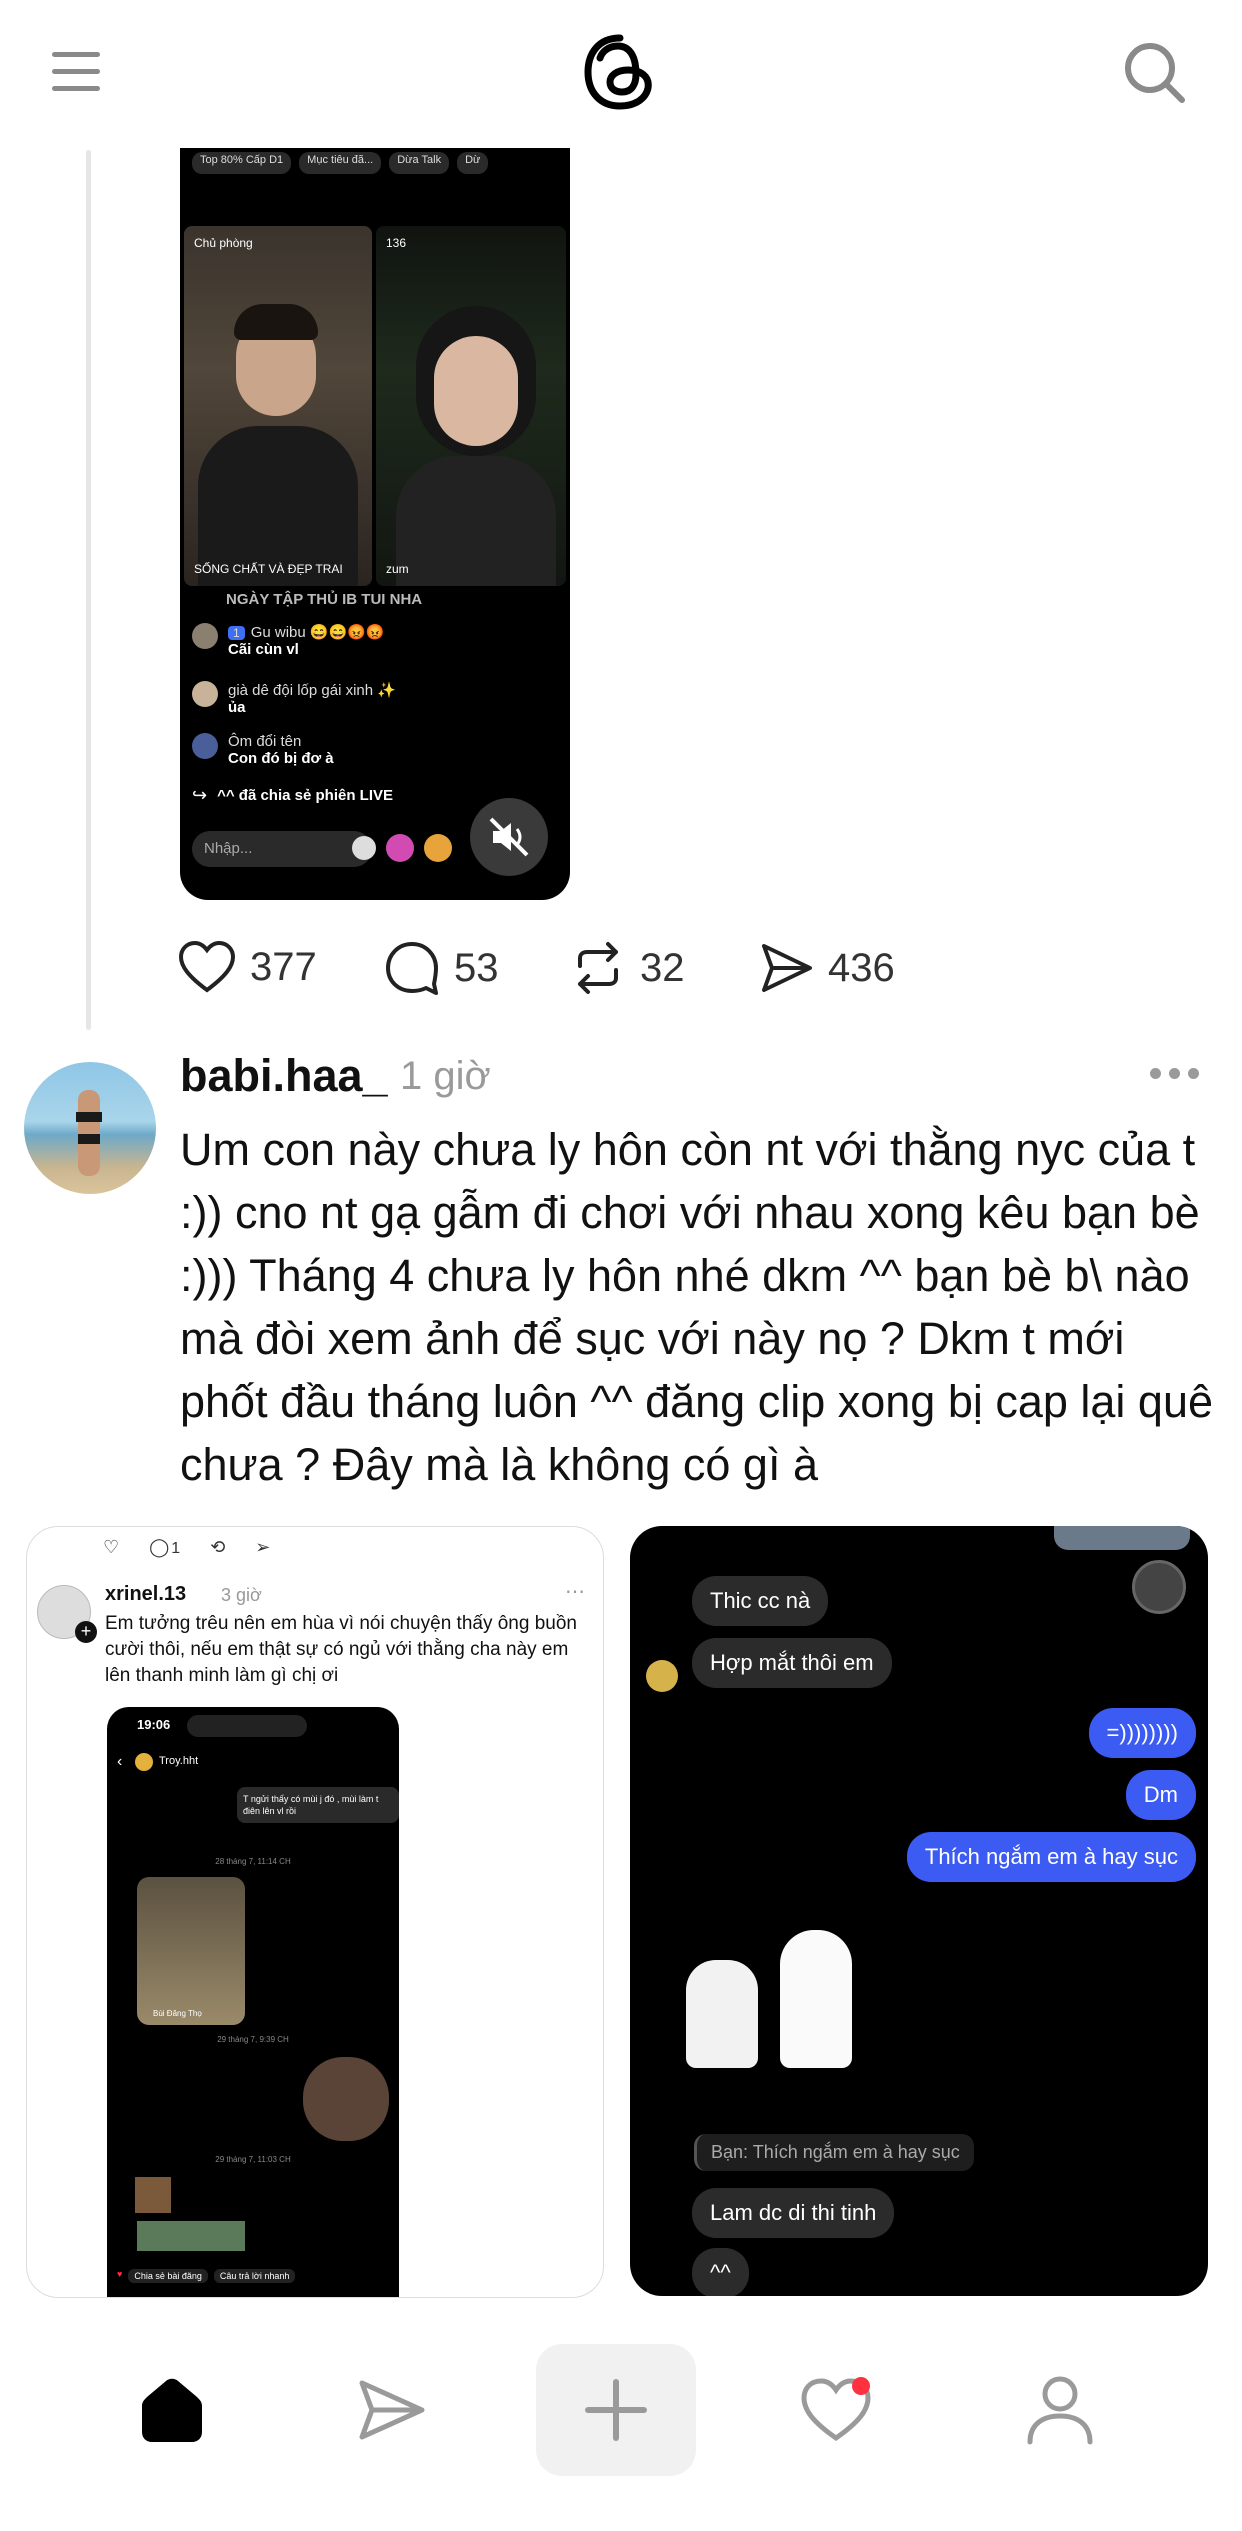 Image resolution: width=1242 pixels, height=2531 pixels. Describe the element at coordinates (146, 1594) in the screenshot. I see `att-username: xrinel.13` at that location.